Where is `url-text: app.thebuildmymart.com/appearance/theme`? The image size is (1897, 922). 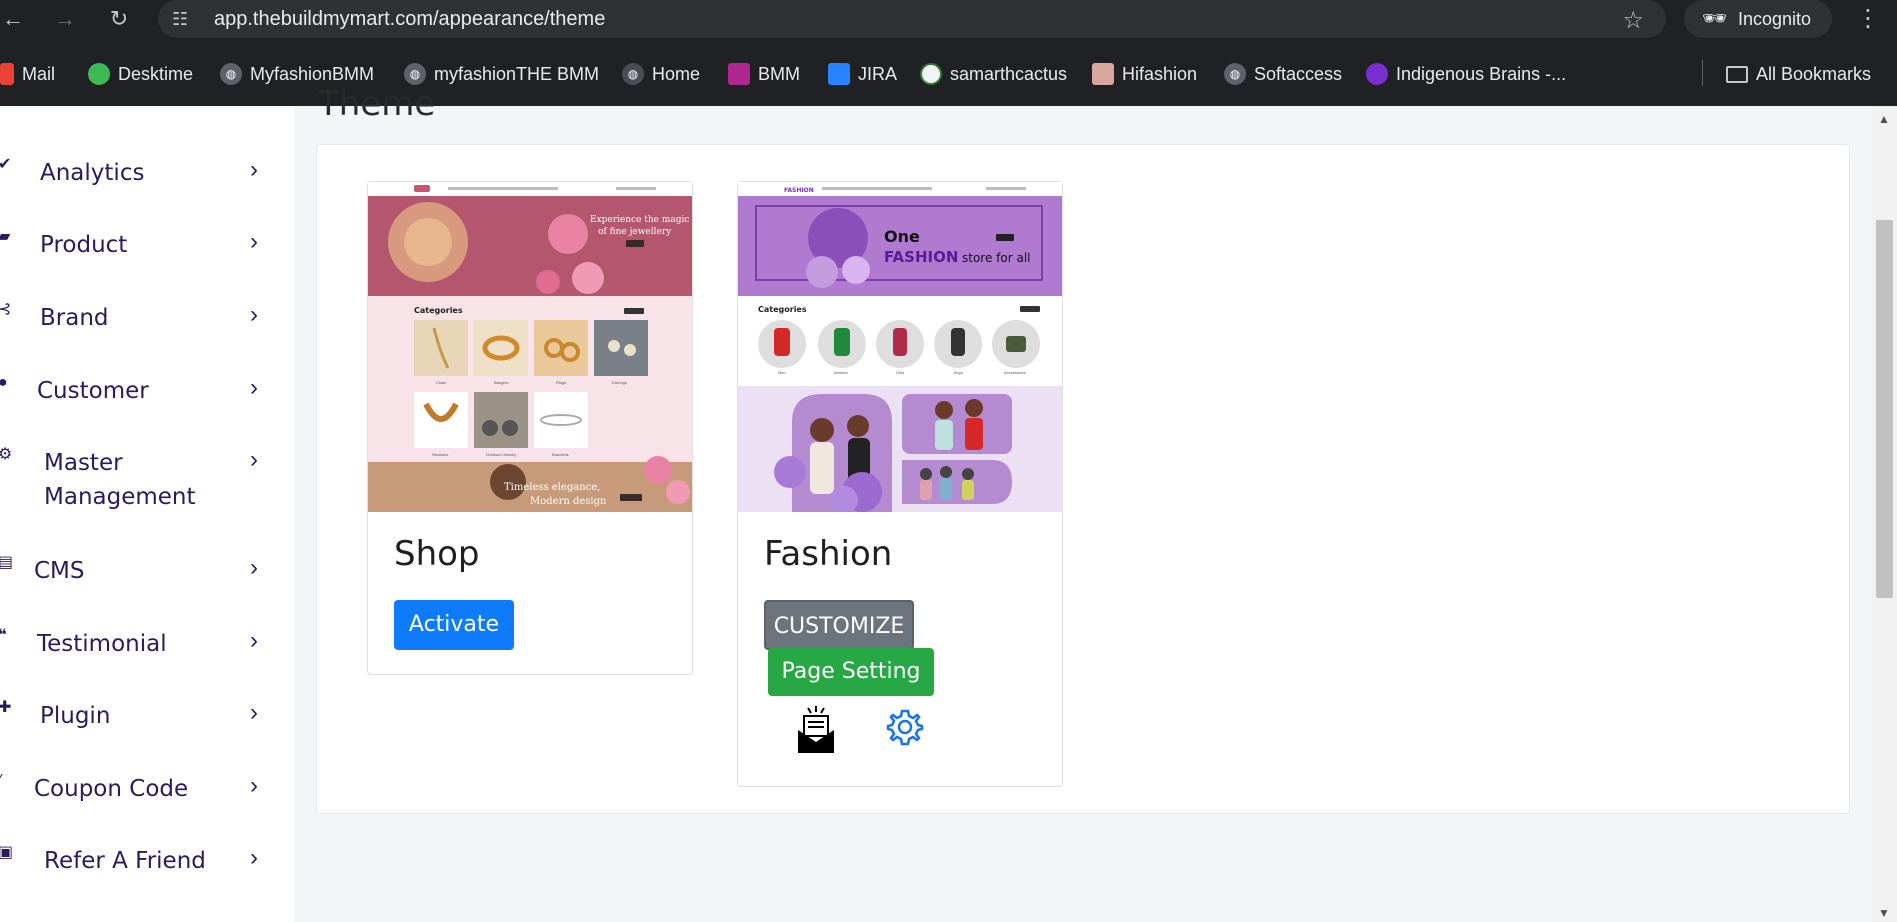 url-text: app.thebuildmymart.com/appearance/theme is located at coordinates (409, 19).